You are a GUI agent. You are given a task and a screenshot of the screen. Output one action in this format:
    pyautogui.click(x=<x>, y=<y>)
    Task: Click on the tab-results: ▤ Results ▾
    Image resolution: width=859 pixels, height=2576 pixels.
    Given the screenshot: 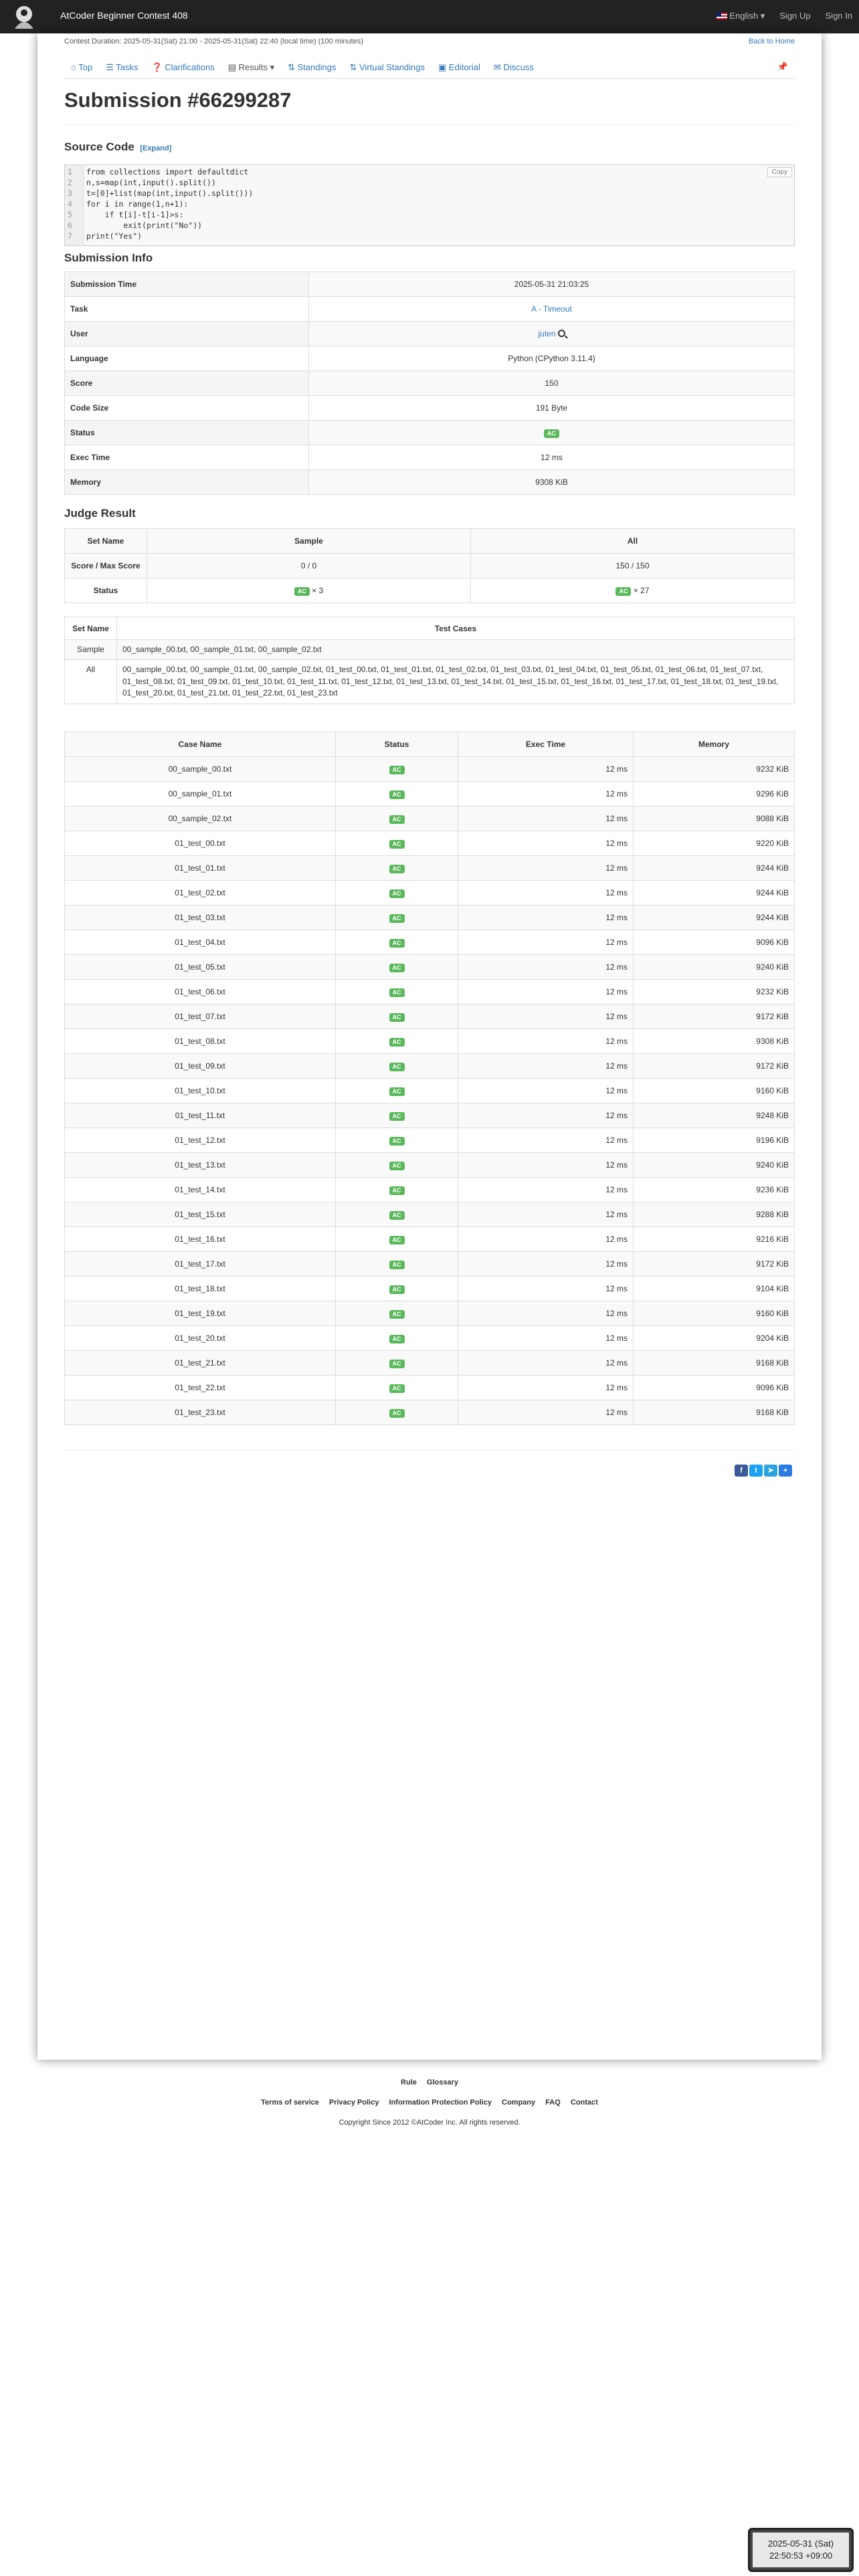 What is the action you would take?
    pyautogui.click(x=251, y=67)
    